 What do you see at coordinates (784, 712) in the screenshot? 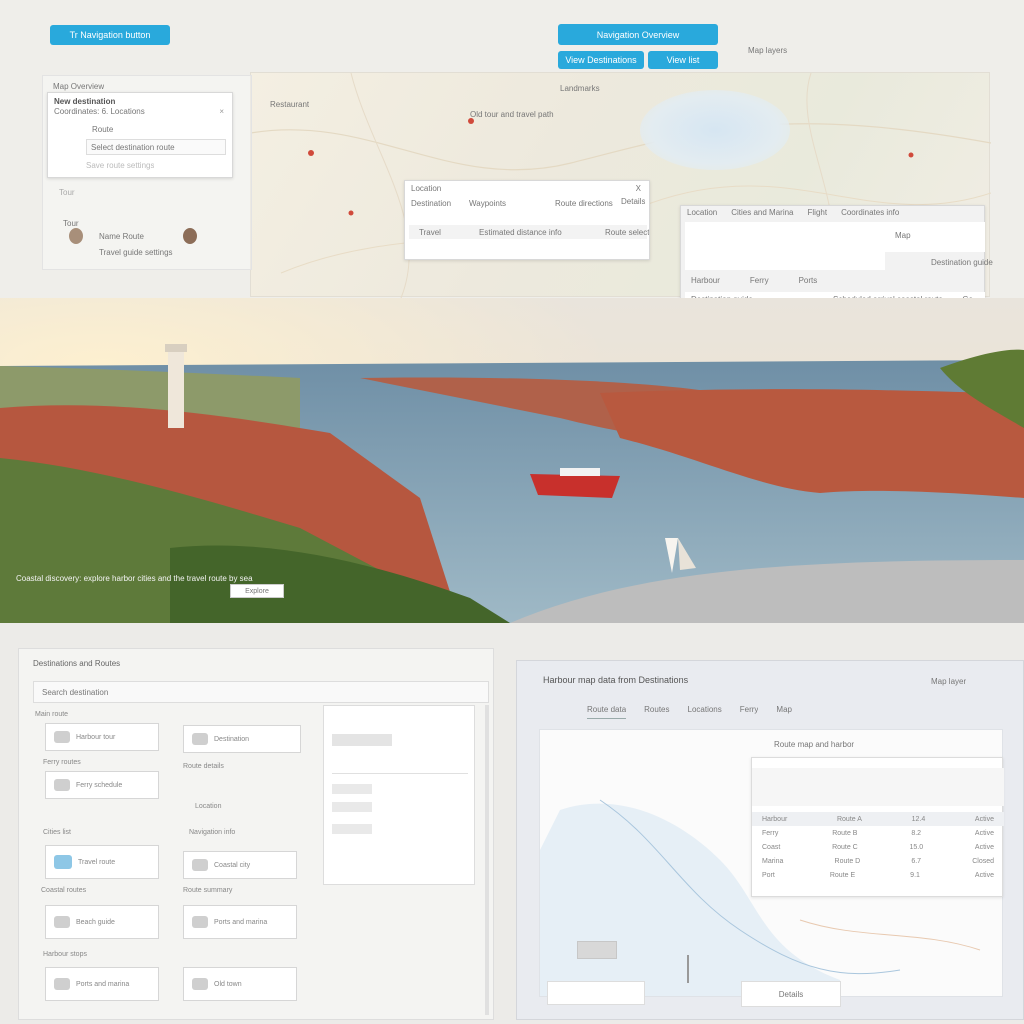
I see `tab-map: Map` at bounding box center [784, 712].